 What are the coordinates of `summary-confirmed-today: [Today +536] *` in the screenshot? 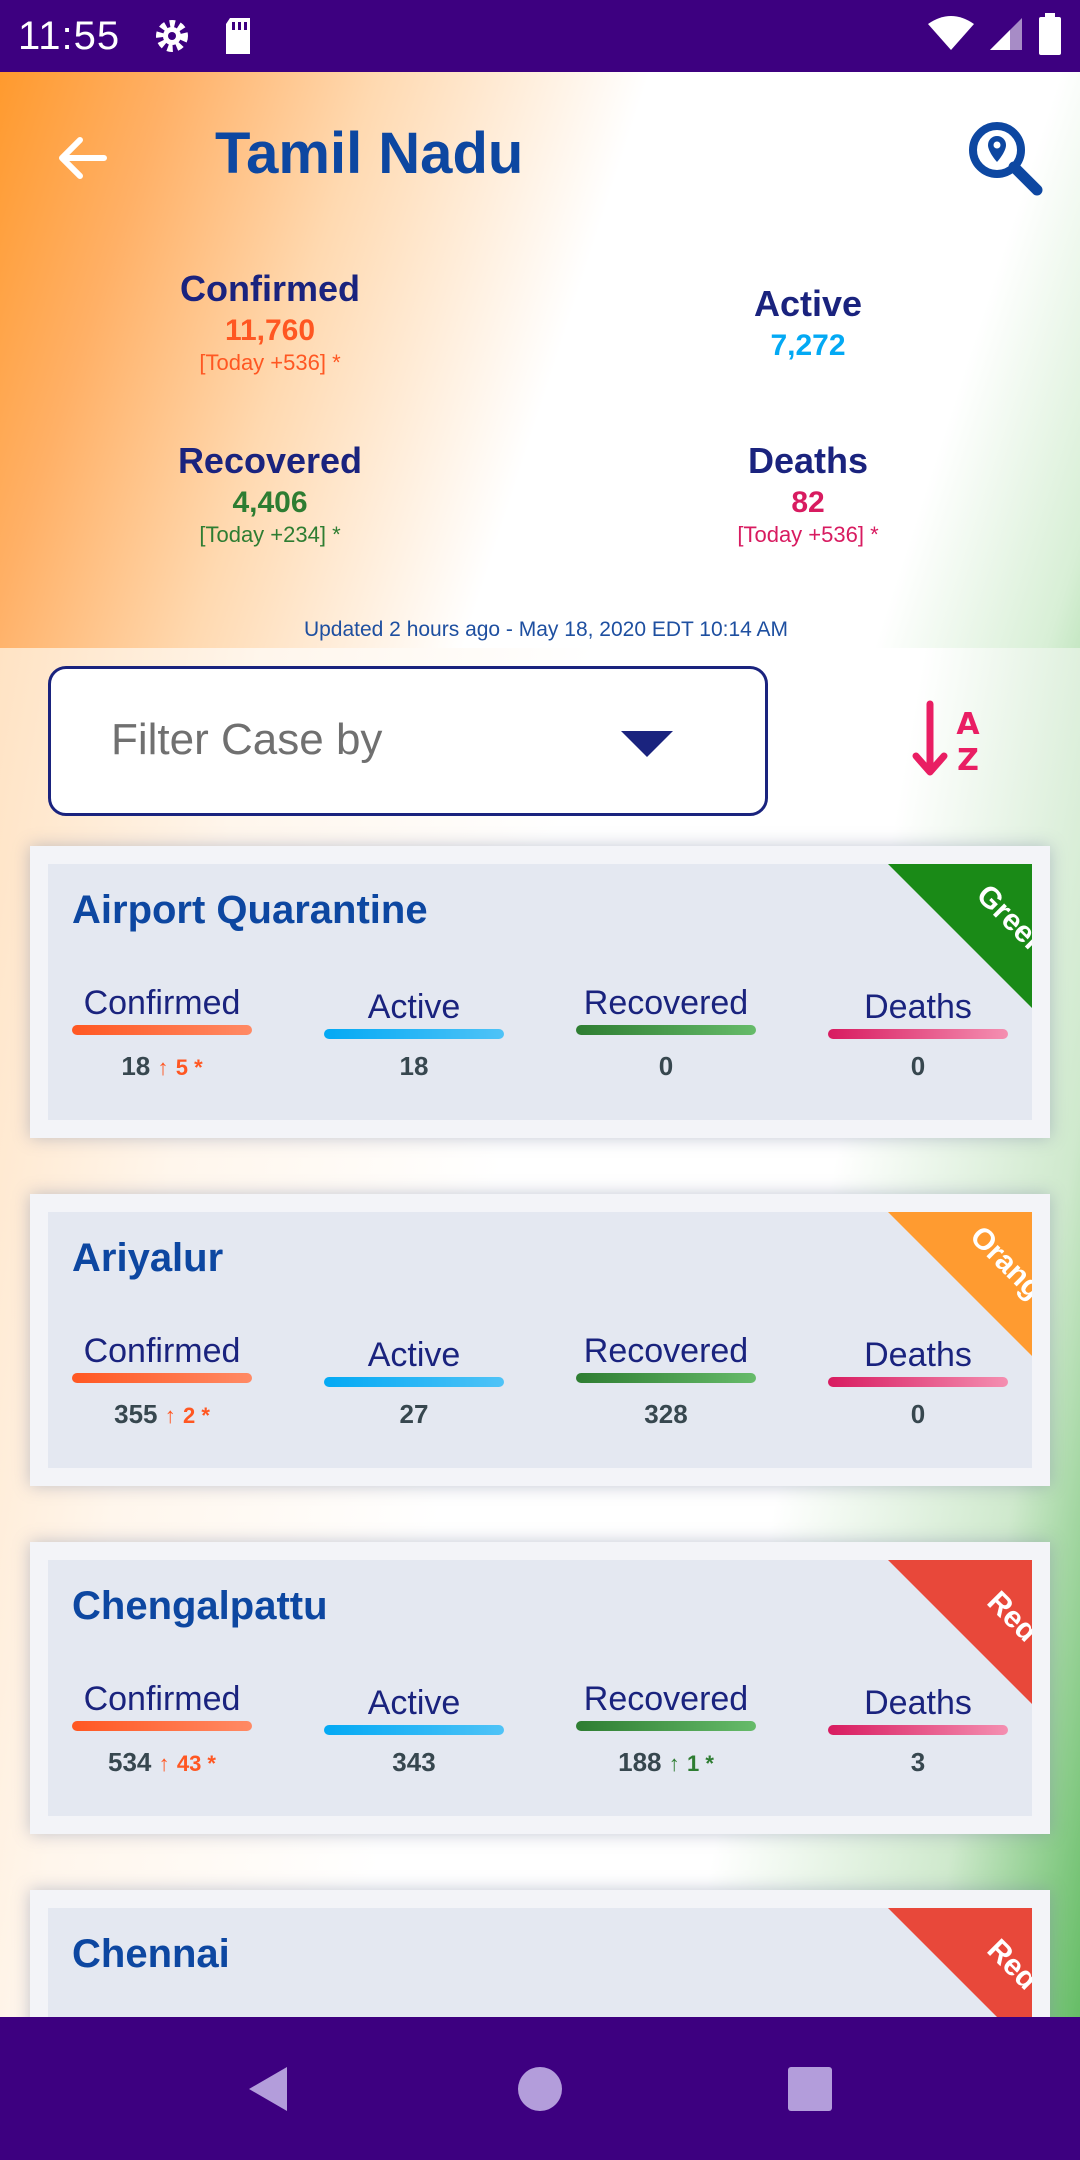 It's located at (270, 362).